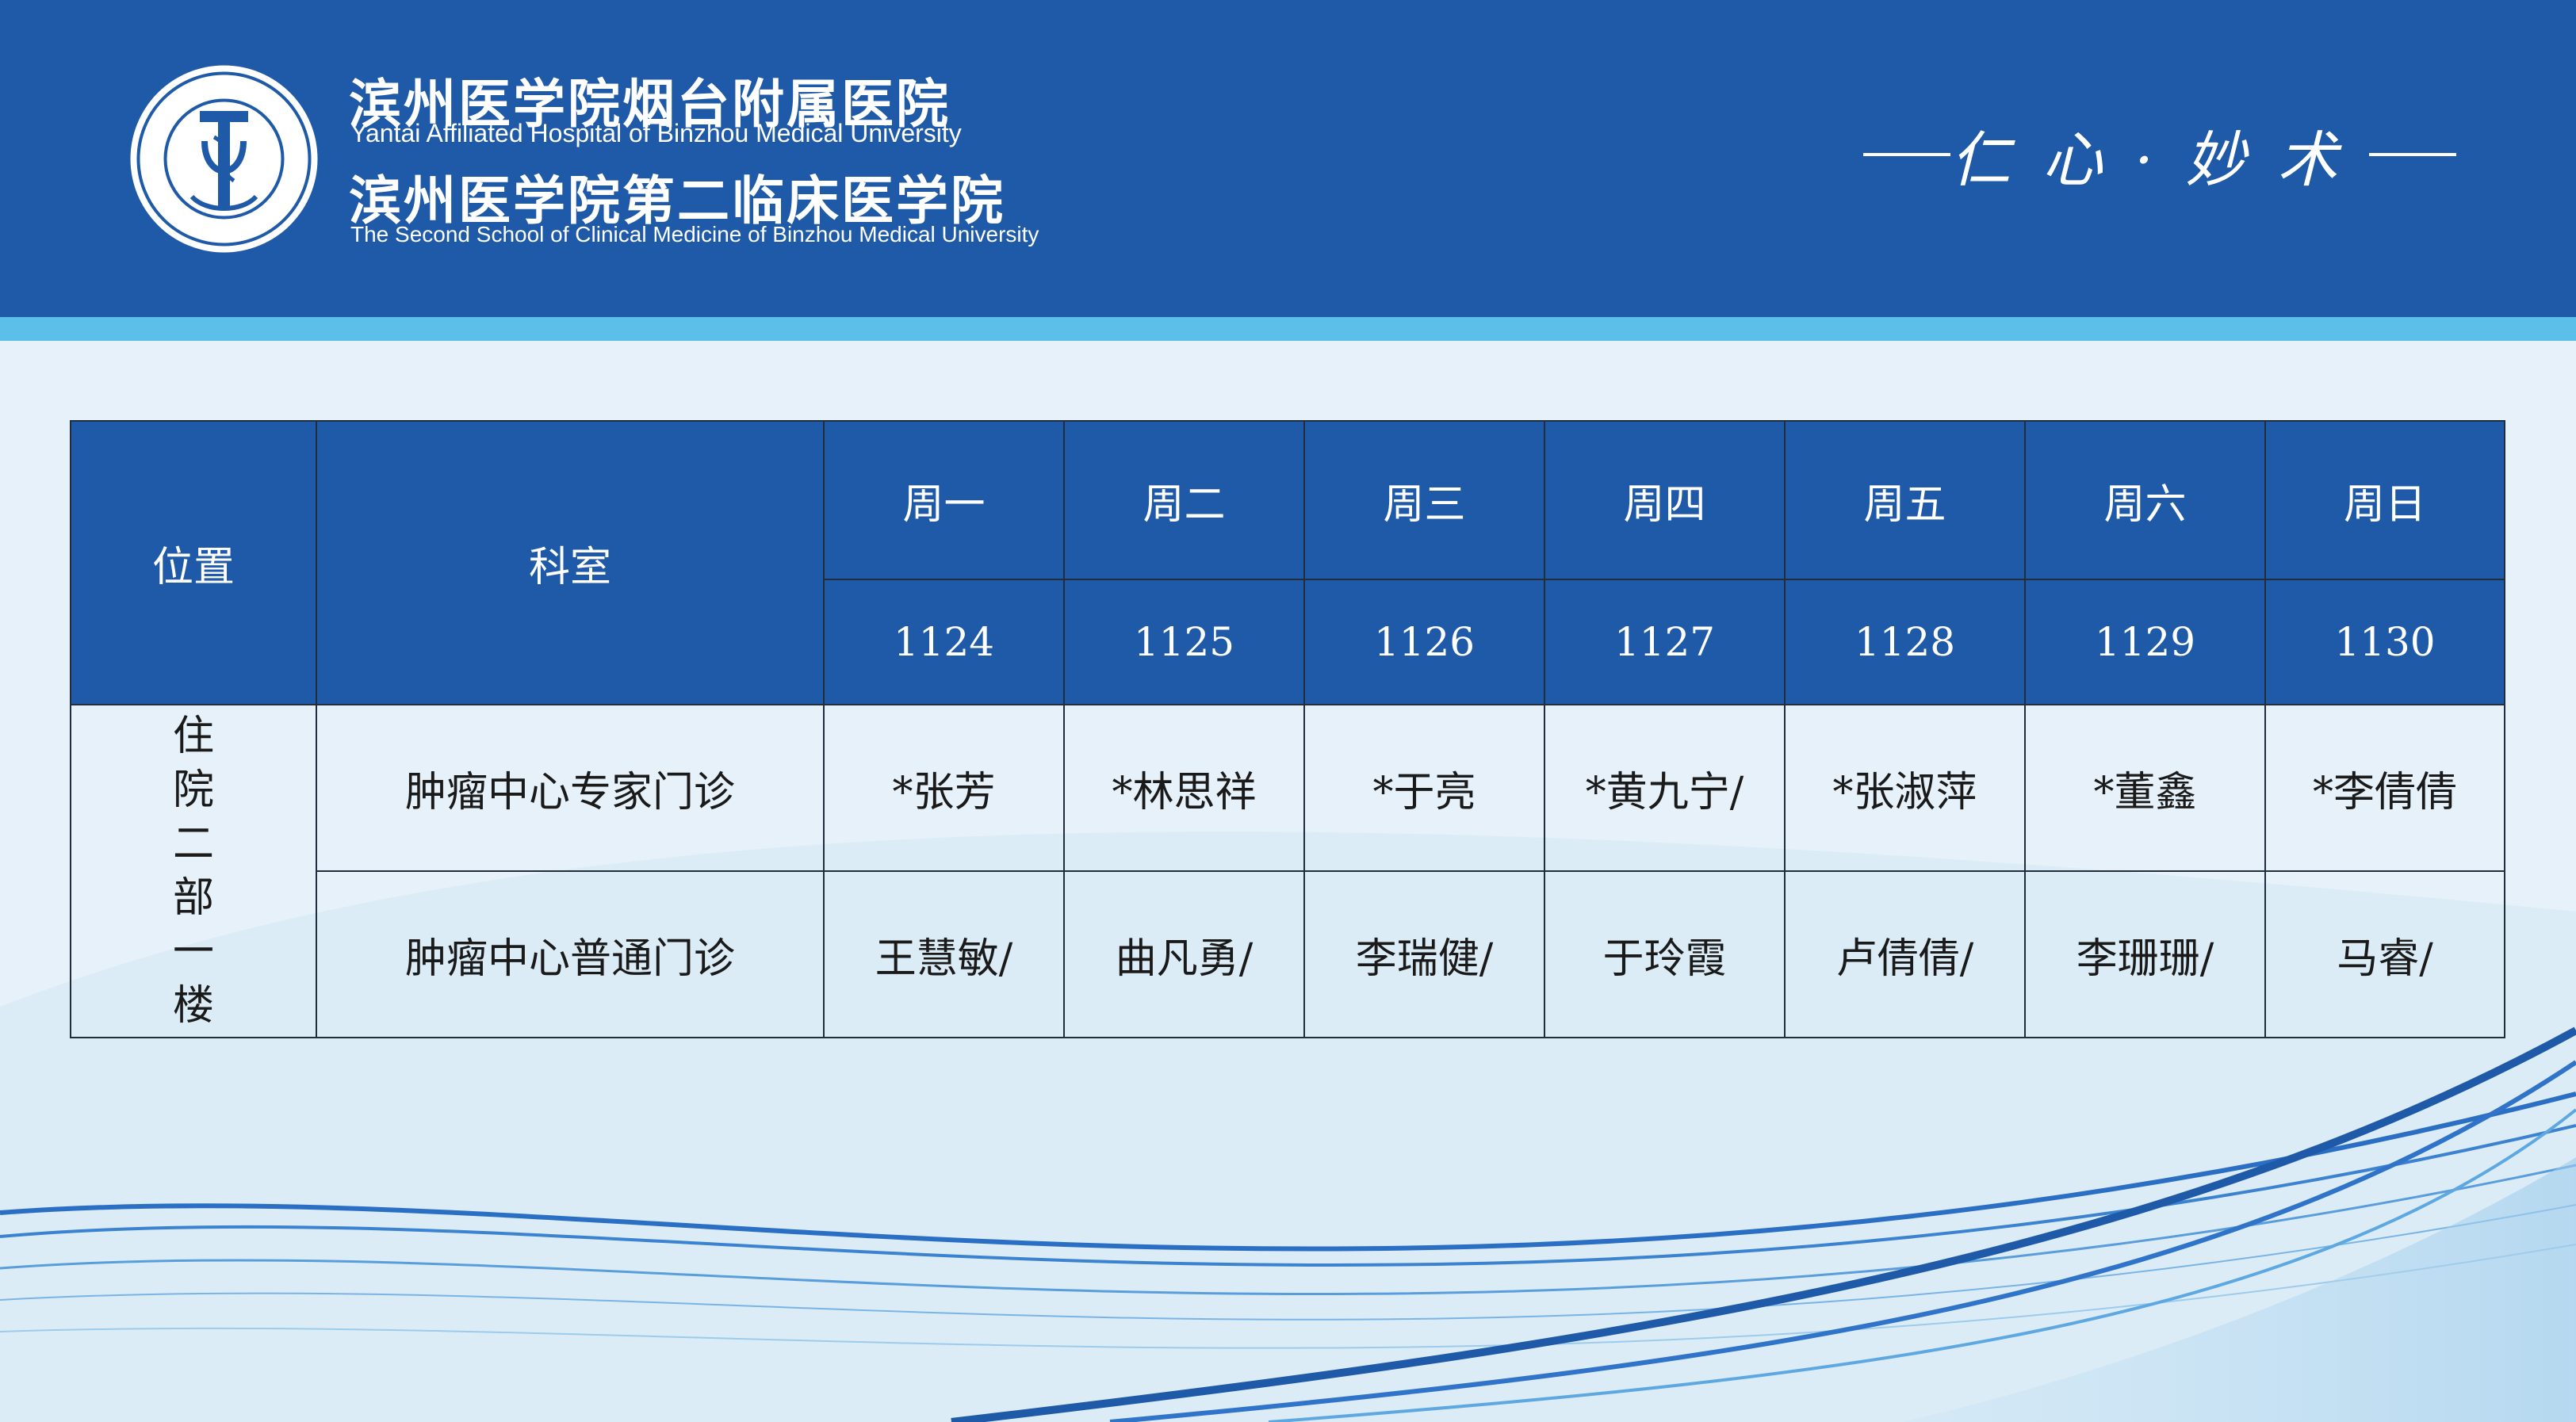 The height and width of the screenshot is (1422, 2576). I want to click on header-date: 1126, so click(1424, 642).